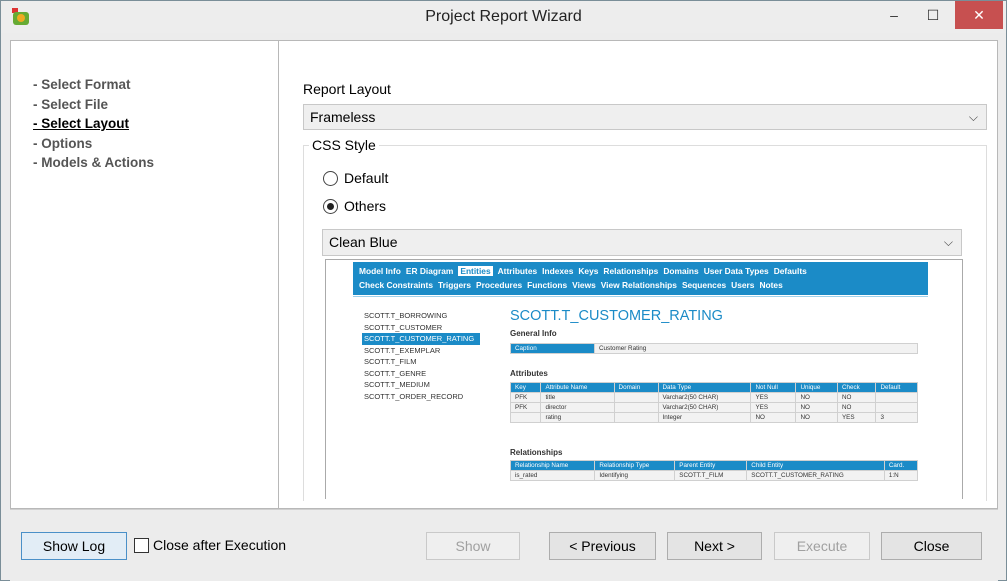 The height and width of the screenshot is (581, 1007). I want to click on preview-general-table: Caption Customer Rating, so click(714, 348).